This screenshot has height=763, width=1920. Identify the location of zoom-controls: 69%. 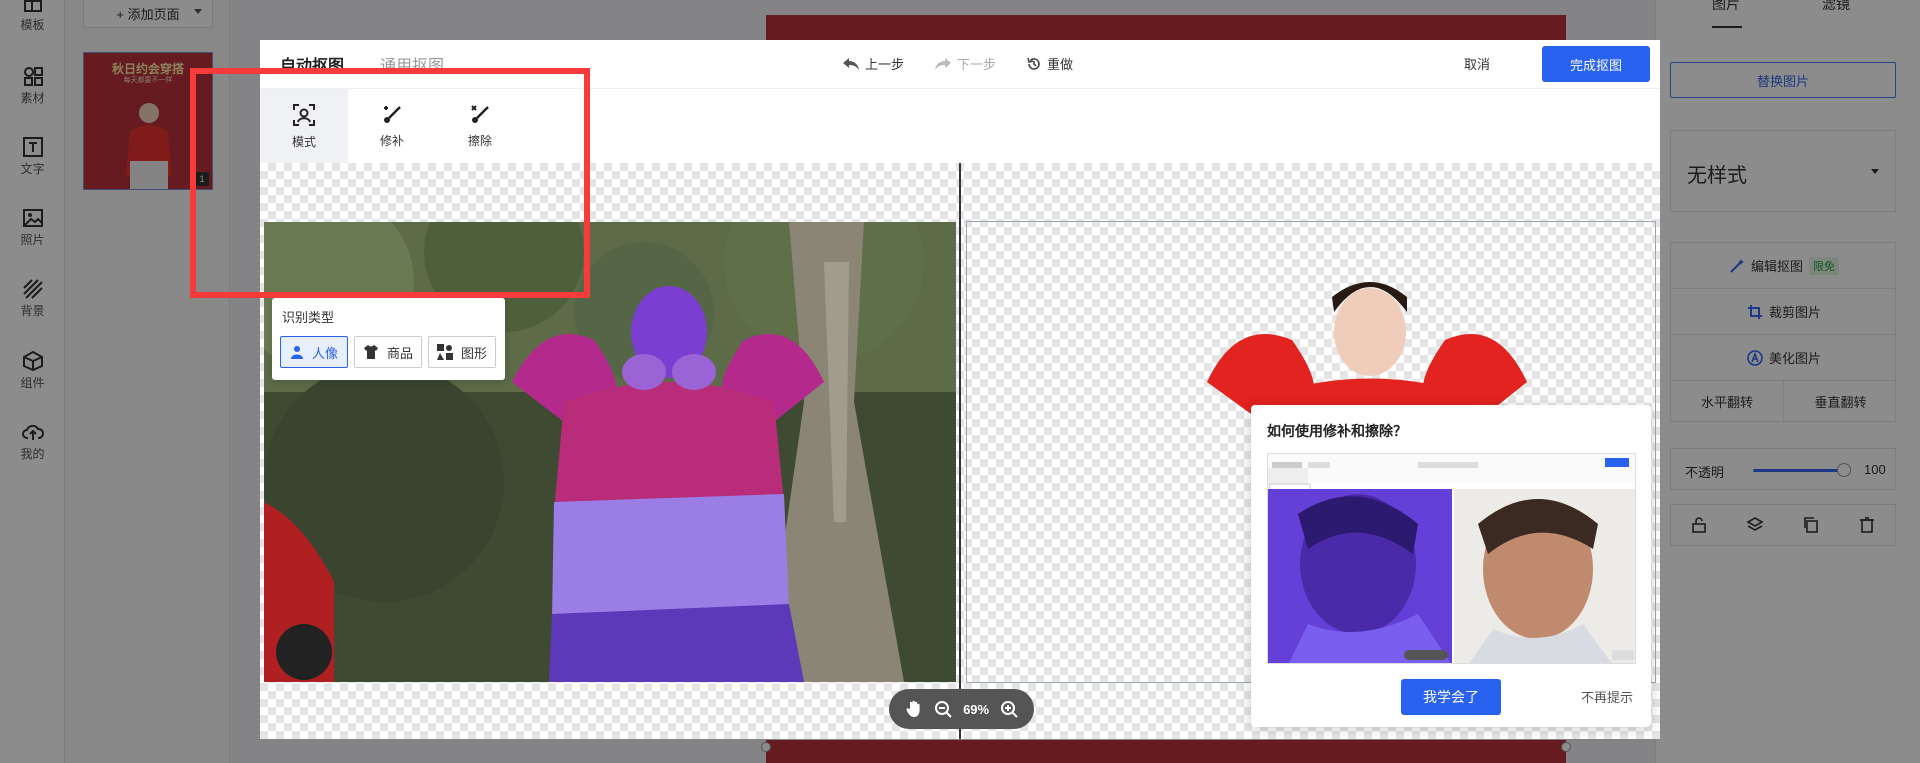
(961, 709).